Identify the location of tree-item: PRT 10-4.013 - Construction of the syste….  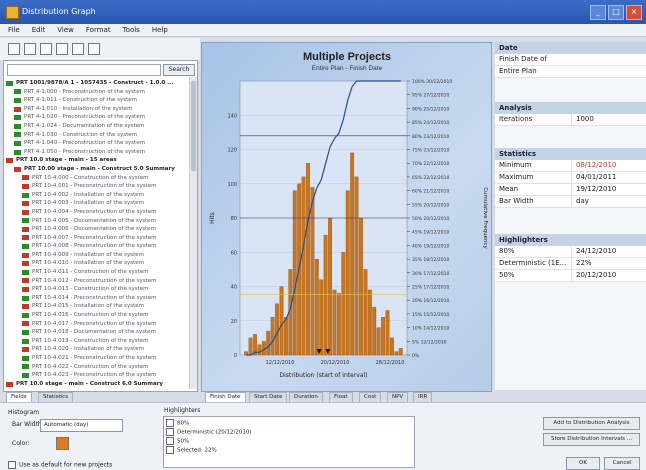
(96, 289).